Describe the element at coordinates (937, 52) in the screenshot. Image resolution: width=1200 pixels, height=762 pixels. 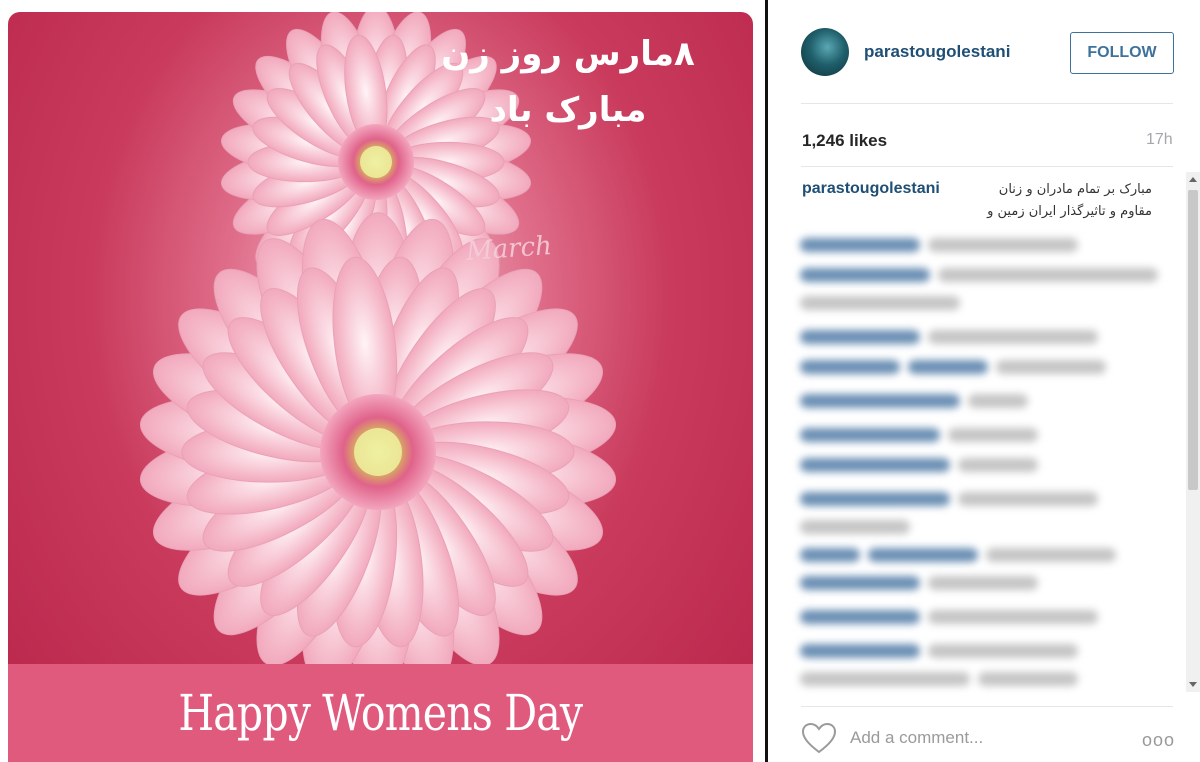
I see `post-author-username: parastougolestani` at that location.